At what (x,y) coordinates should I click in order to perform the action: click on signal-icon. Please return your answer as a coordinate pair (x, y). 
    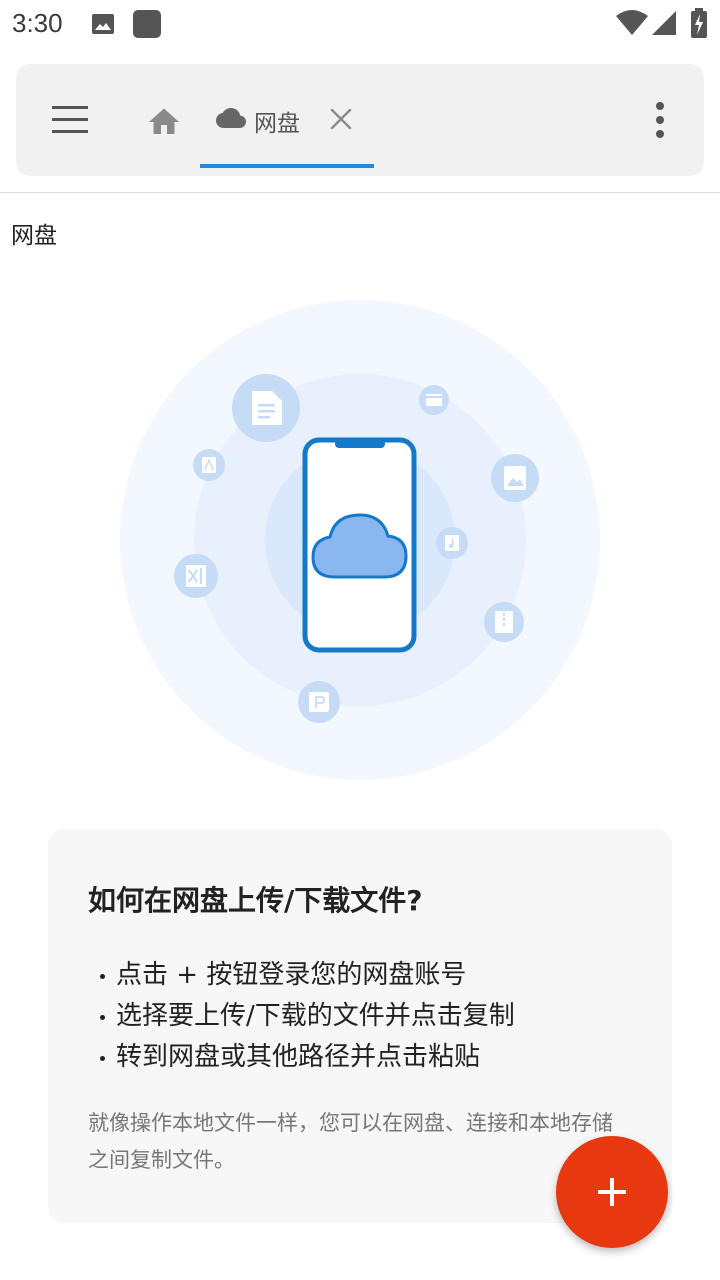
    Looking at the image, I should click on (664, 23).